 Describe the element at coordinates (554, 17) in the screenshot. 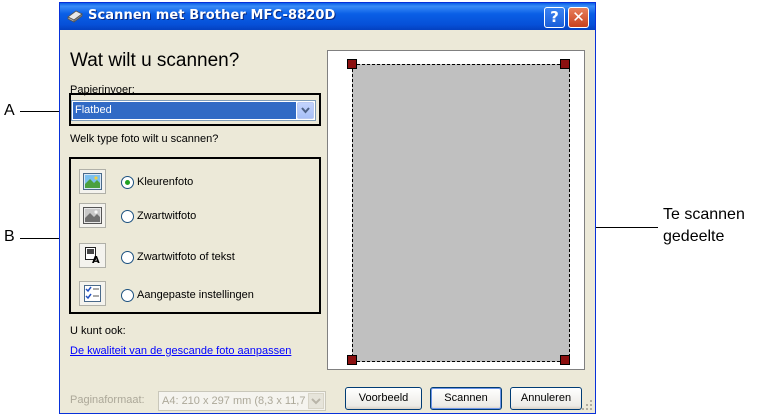

I see `help-button: ?` at that location.